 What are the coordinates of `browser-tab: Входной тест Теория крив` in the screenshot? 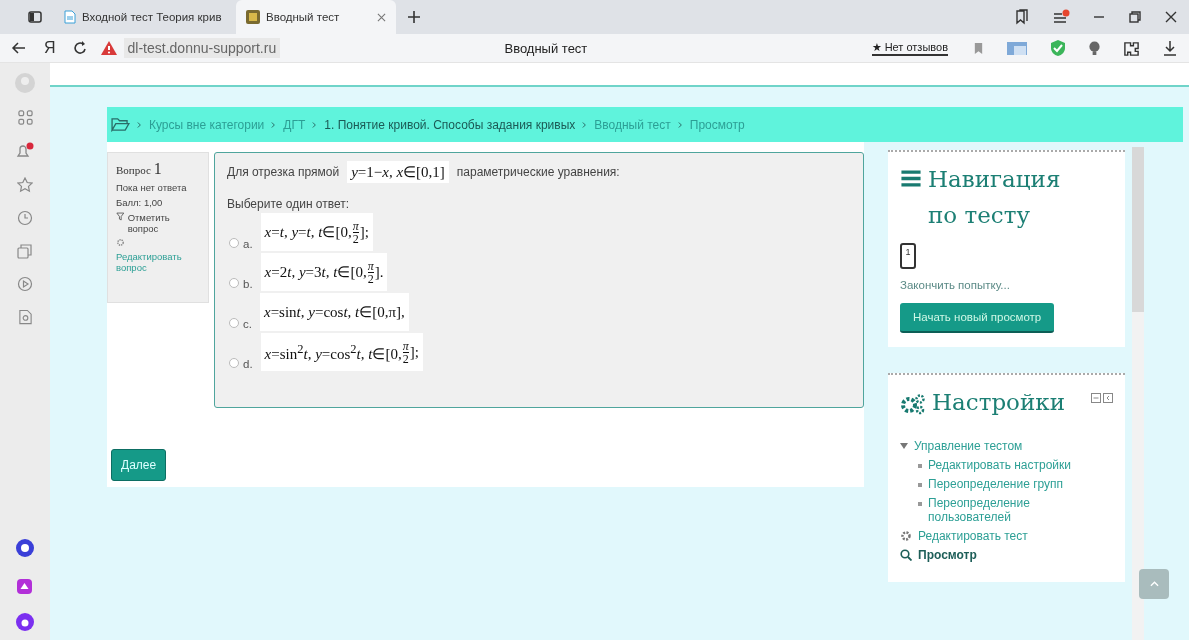 It's located at (145, 17).